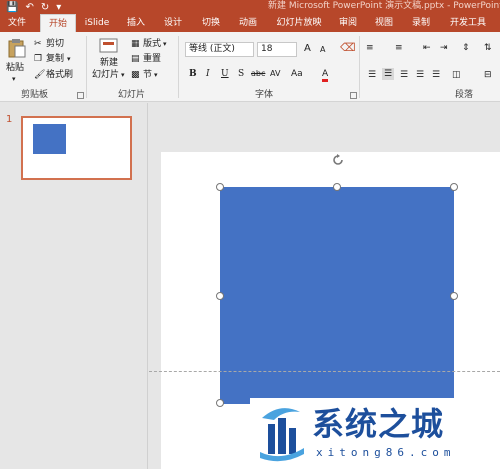  Describe the element at coordinates (132, 95) in the screenshot. I see `slides-group-label: 幻灯片` at that location.